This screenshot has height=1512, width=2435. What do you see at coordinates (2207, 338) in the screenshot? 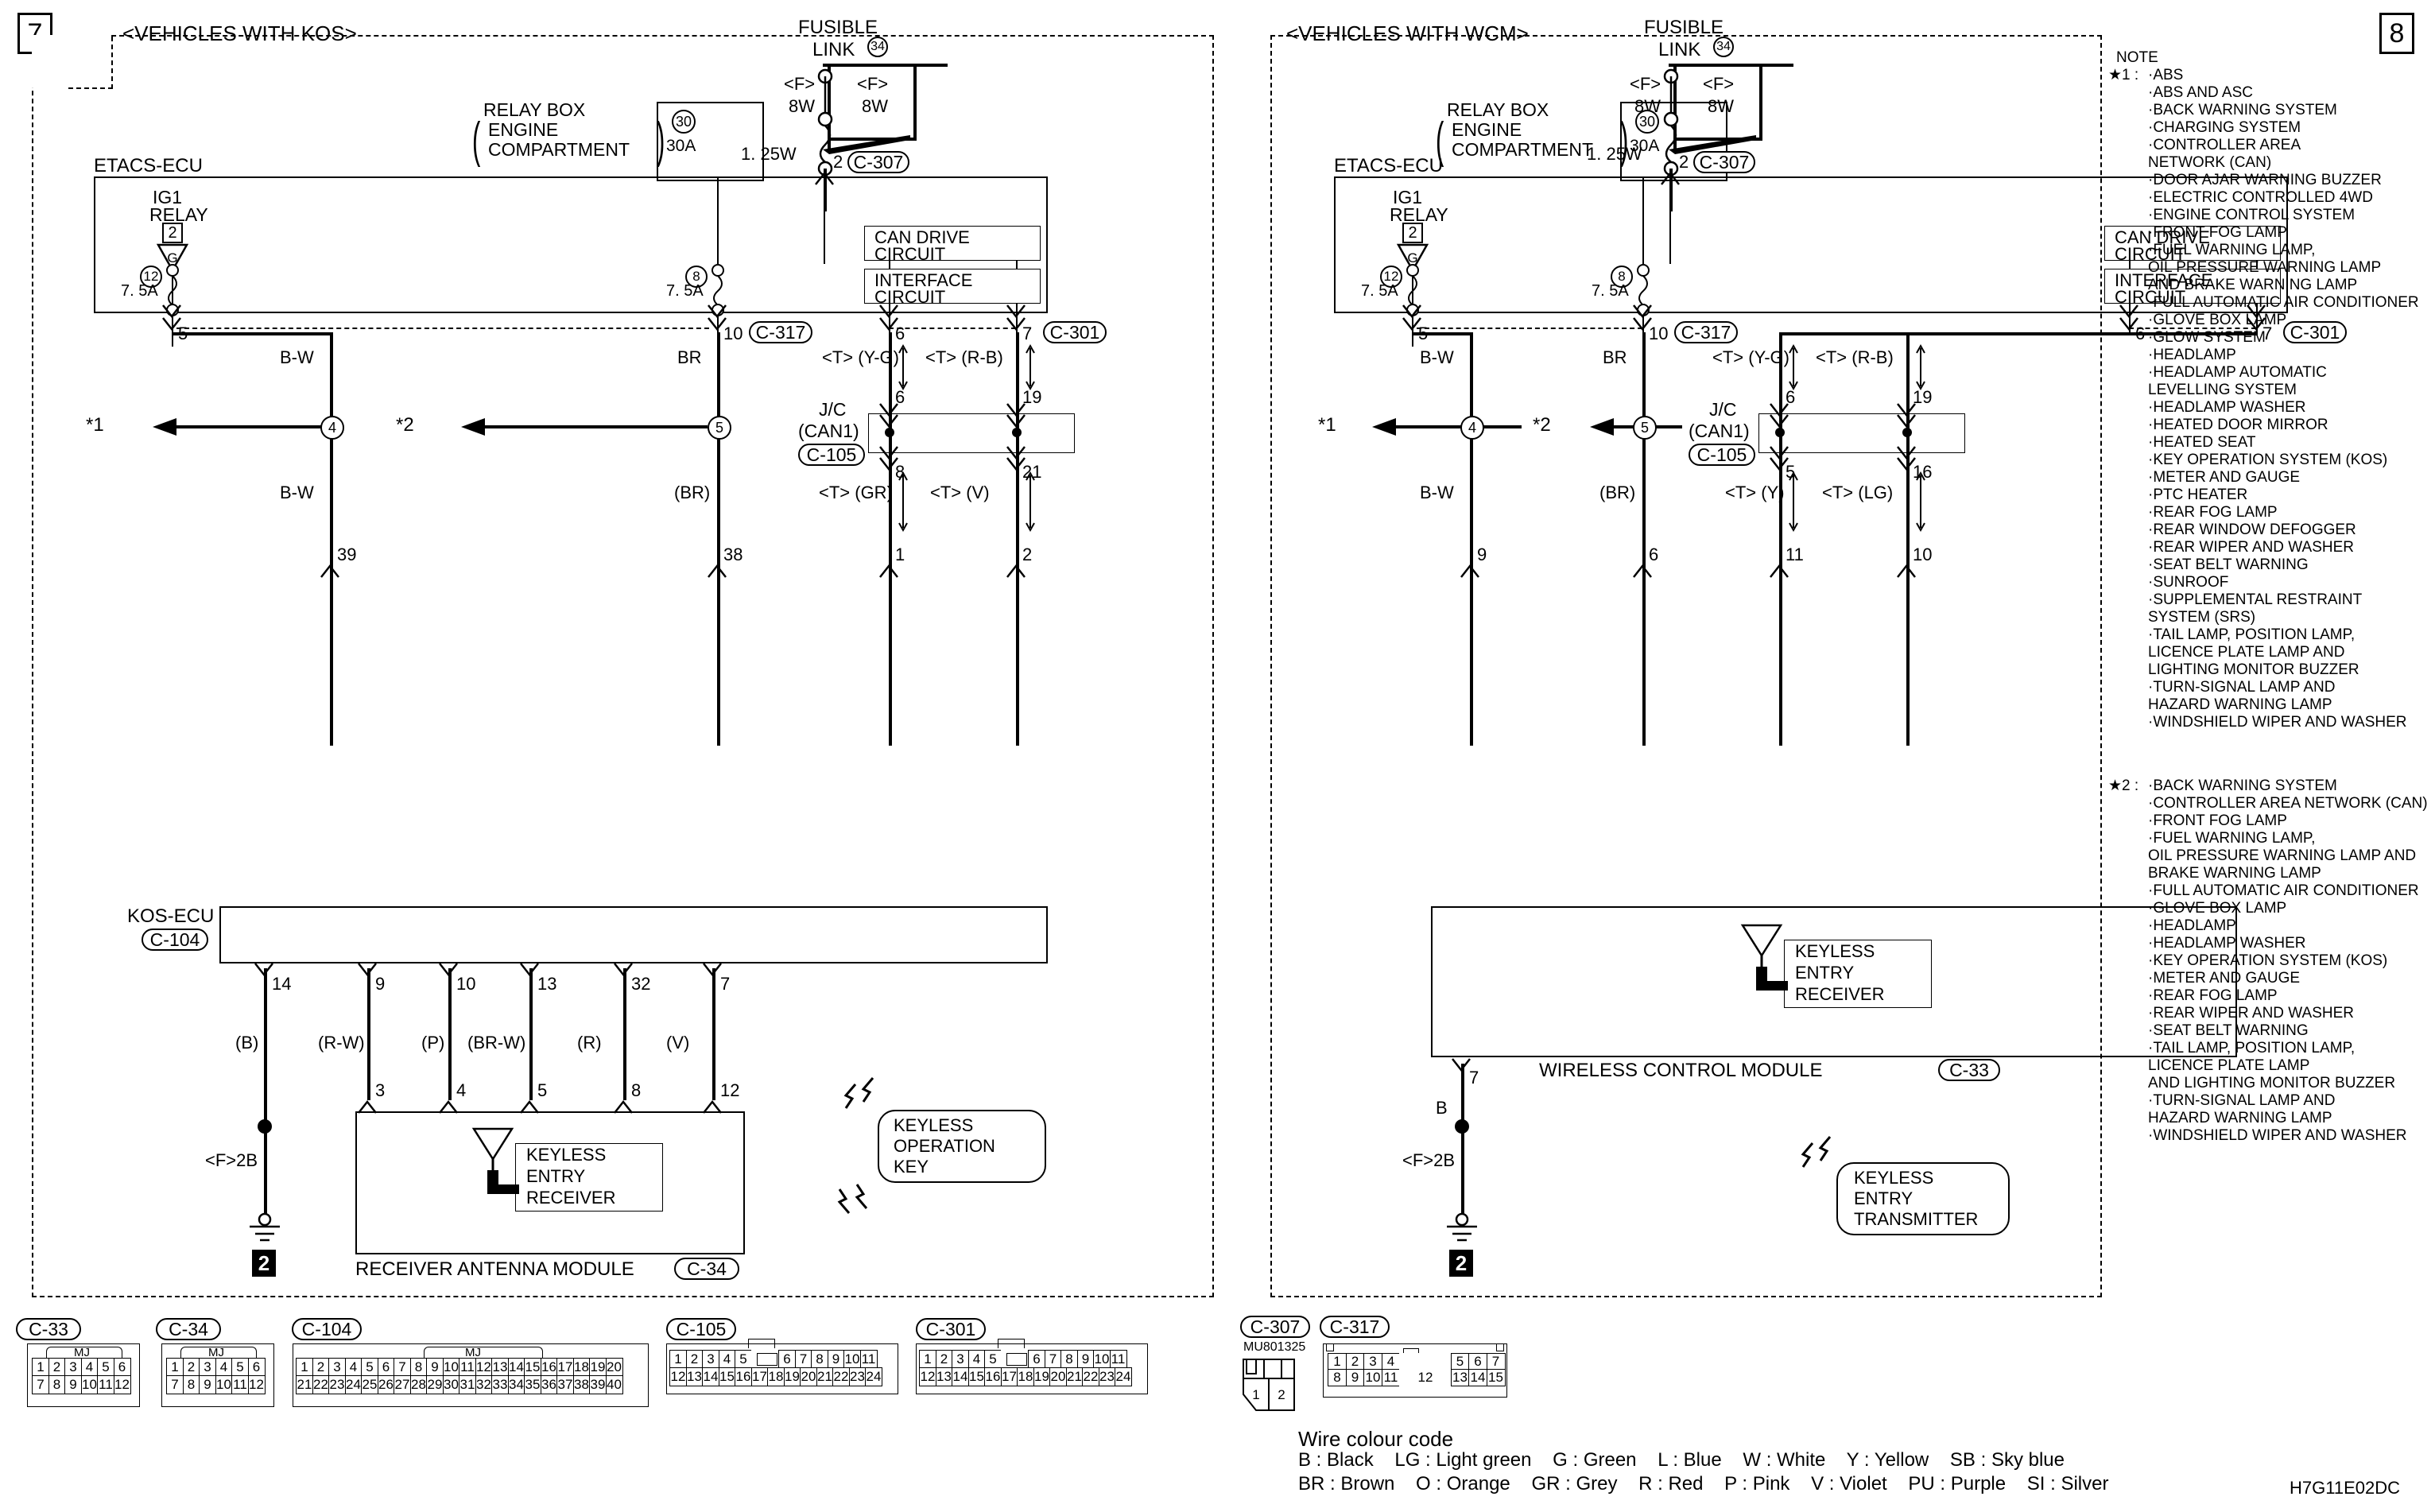
I see `note-1-line: ·GLOW SYSTEM` at bounding box center [2207, 338].